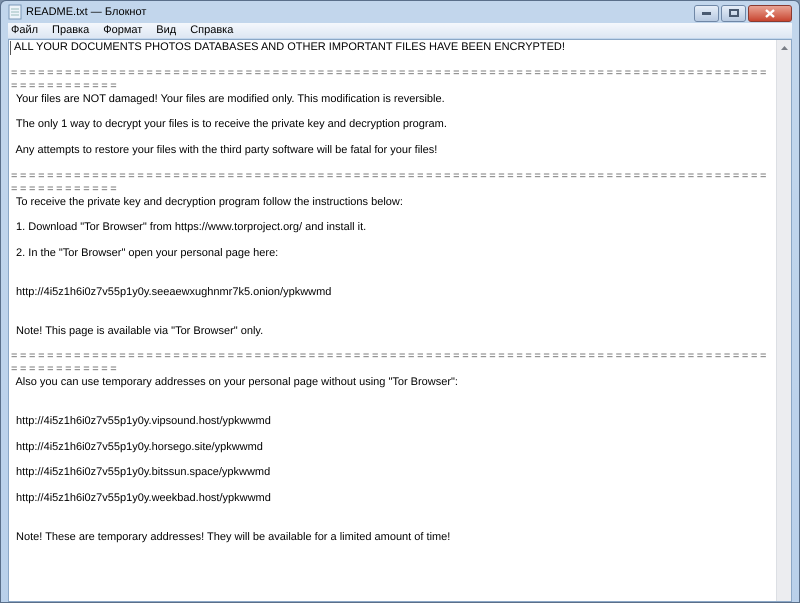 This screenshot has width=800, height=603. What do you see at coordinates (232, 537) in the screenshot?
I see `text-line: Note! These are temporary addresses! They will be available for a limited amount of time!` at bounding box center [232, 537].